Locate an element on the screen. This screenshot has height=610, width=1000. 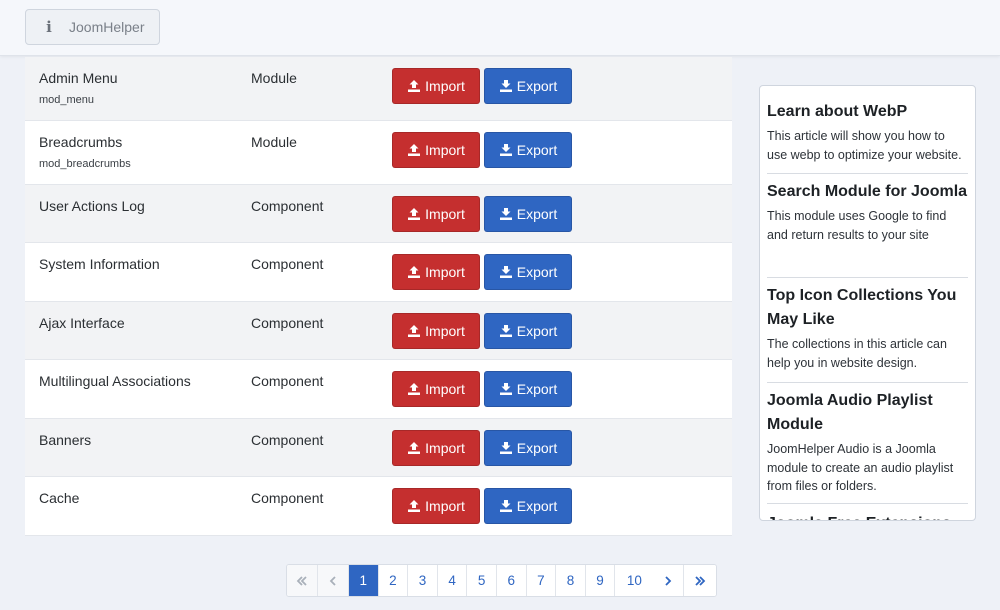
article-title: Search Module for Joomla is located at coordinates (867, 192).